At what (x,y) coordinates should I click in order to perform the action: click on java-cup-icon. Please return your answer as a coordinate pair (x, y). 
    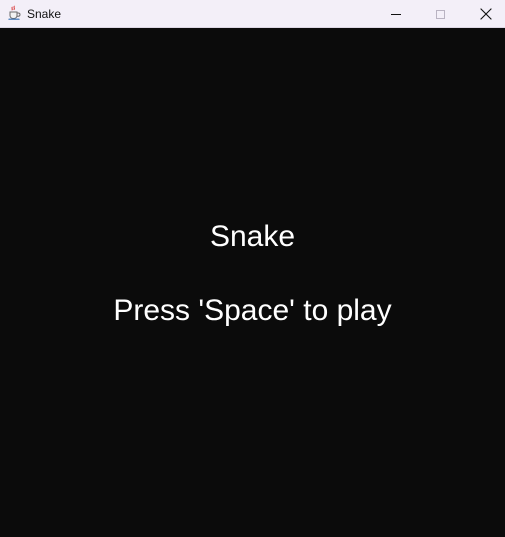
    Looking at the image, I should click on (14, 12).